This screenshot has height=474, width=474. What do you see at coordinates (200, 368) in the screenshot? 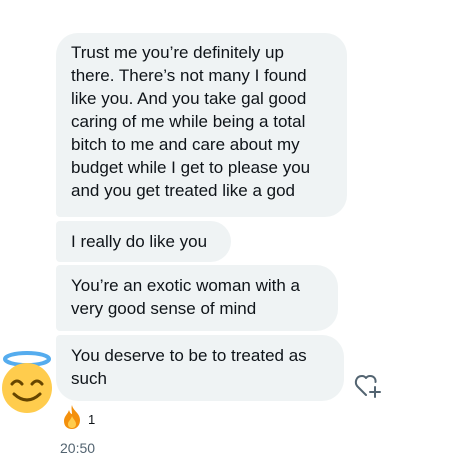
I see `message-bubble: You deserve to be to treated as such` at bounding box center [200, 368].